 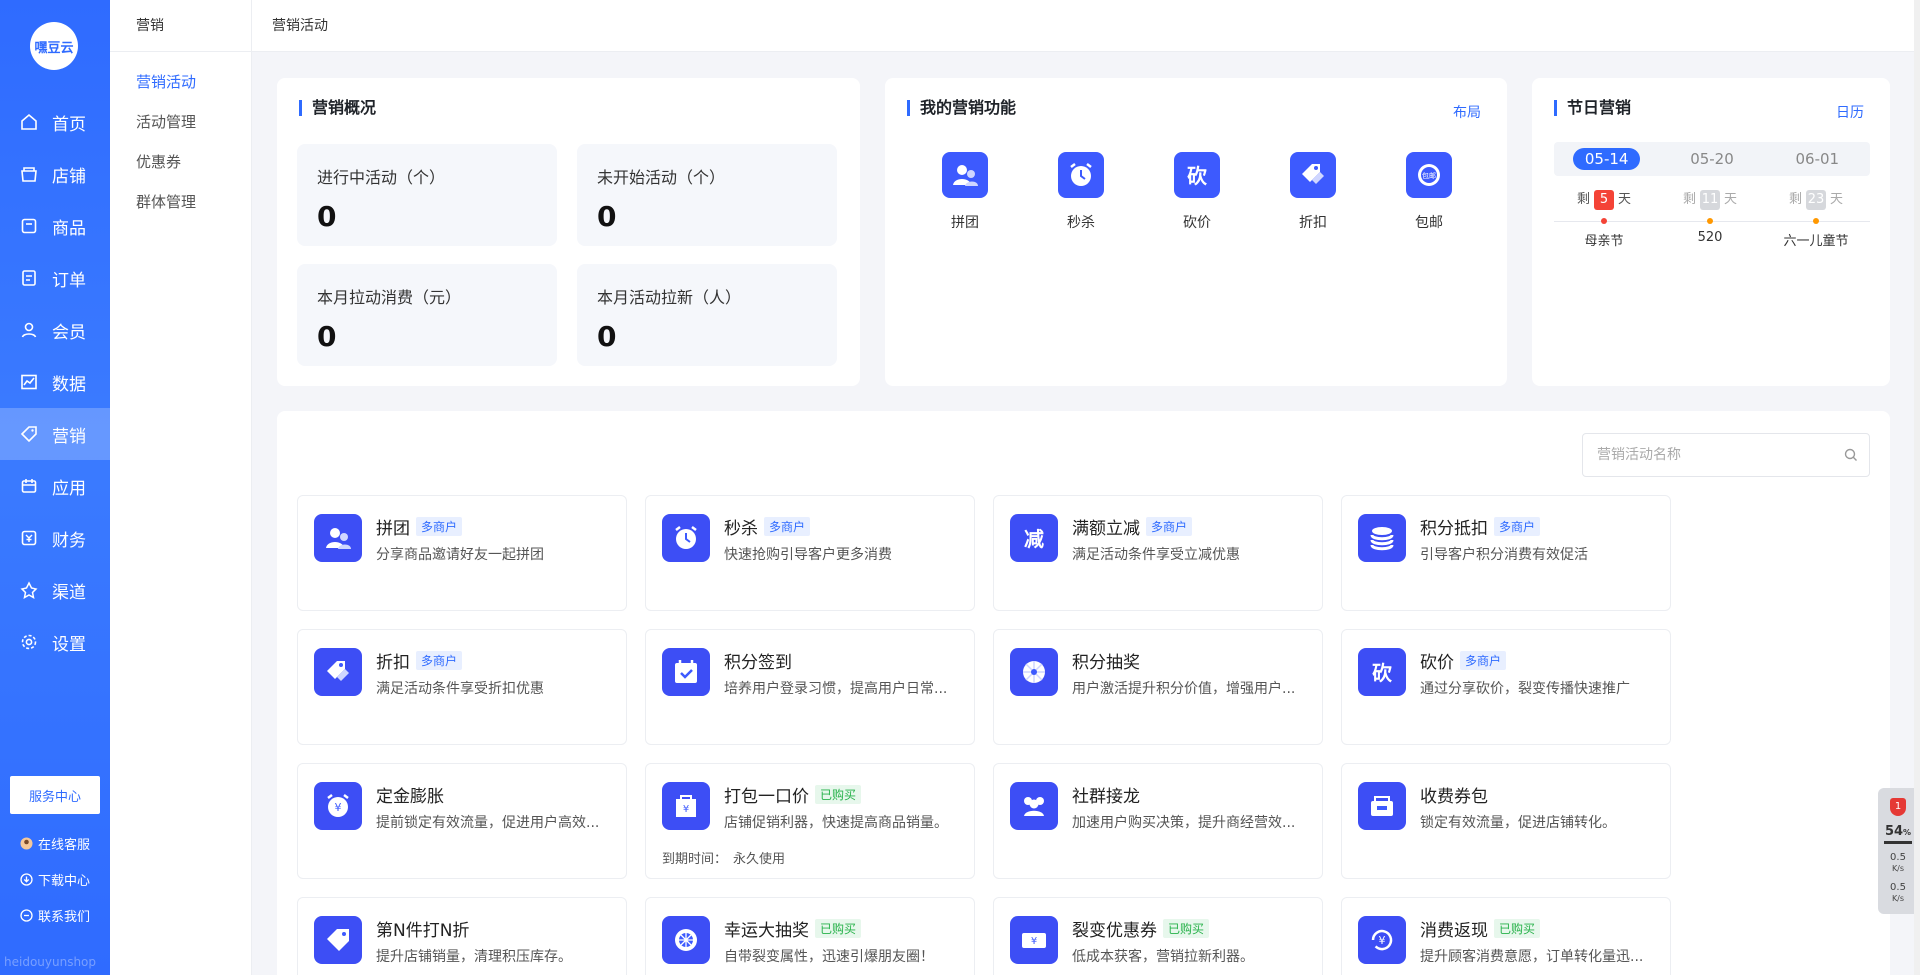 I want to click on activity-card: 积分抵扣 多商户 引导客户积分消费有效促活, so click(x=1506, y=553).